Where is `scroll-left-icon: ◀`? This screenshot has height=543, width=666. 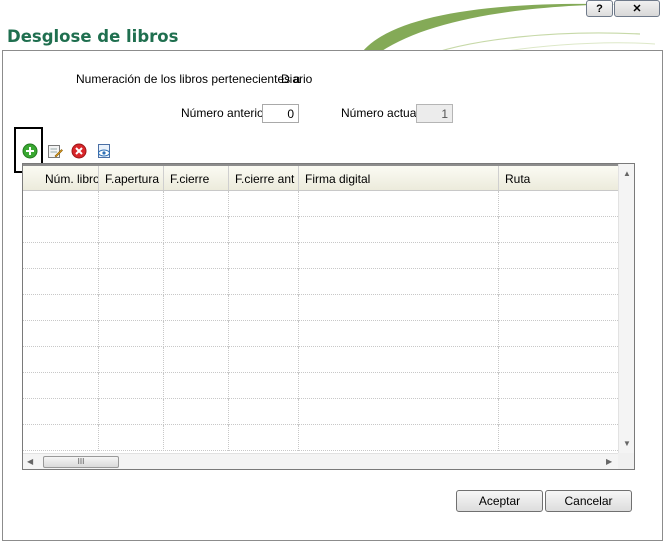
scroll-left-icon: ◀ is located at coordinates (30, 462).